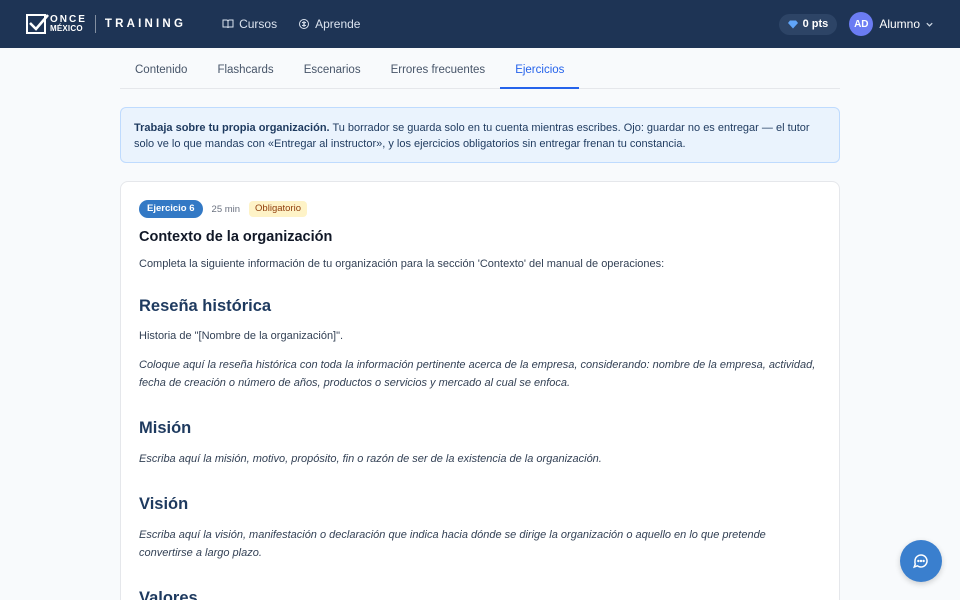 The height and width of the screenshot is (600, 960). What do you see at coordinates (815, 24) in the screenshot?
I see `points-value: 0 pts` at bounding box center [815, 24].